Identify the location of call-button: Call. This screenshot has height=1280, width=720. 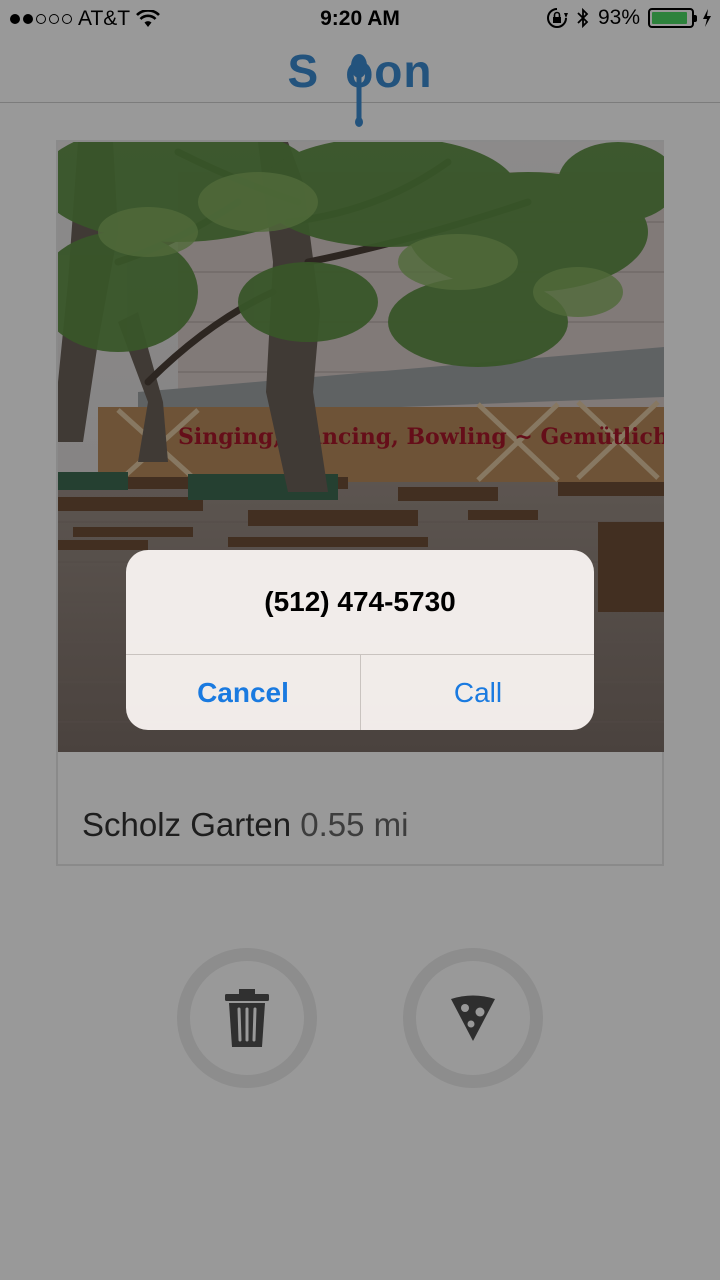
(477, 692).